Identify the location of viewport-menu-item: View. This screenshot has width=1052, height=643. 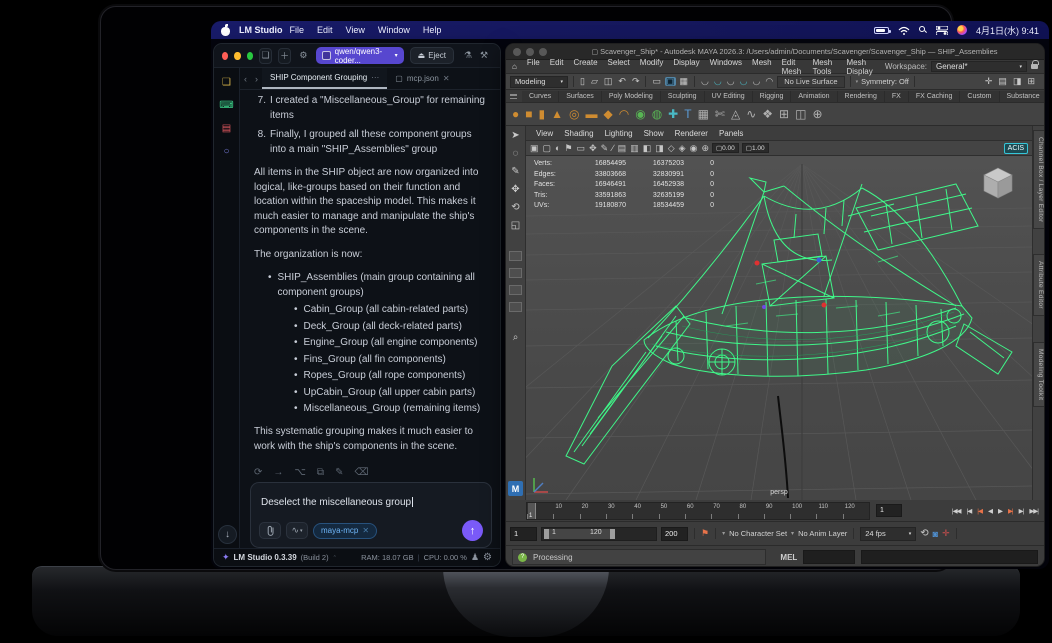
(544, 133).